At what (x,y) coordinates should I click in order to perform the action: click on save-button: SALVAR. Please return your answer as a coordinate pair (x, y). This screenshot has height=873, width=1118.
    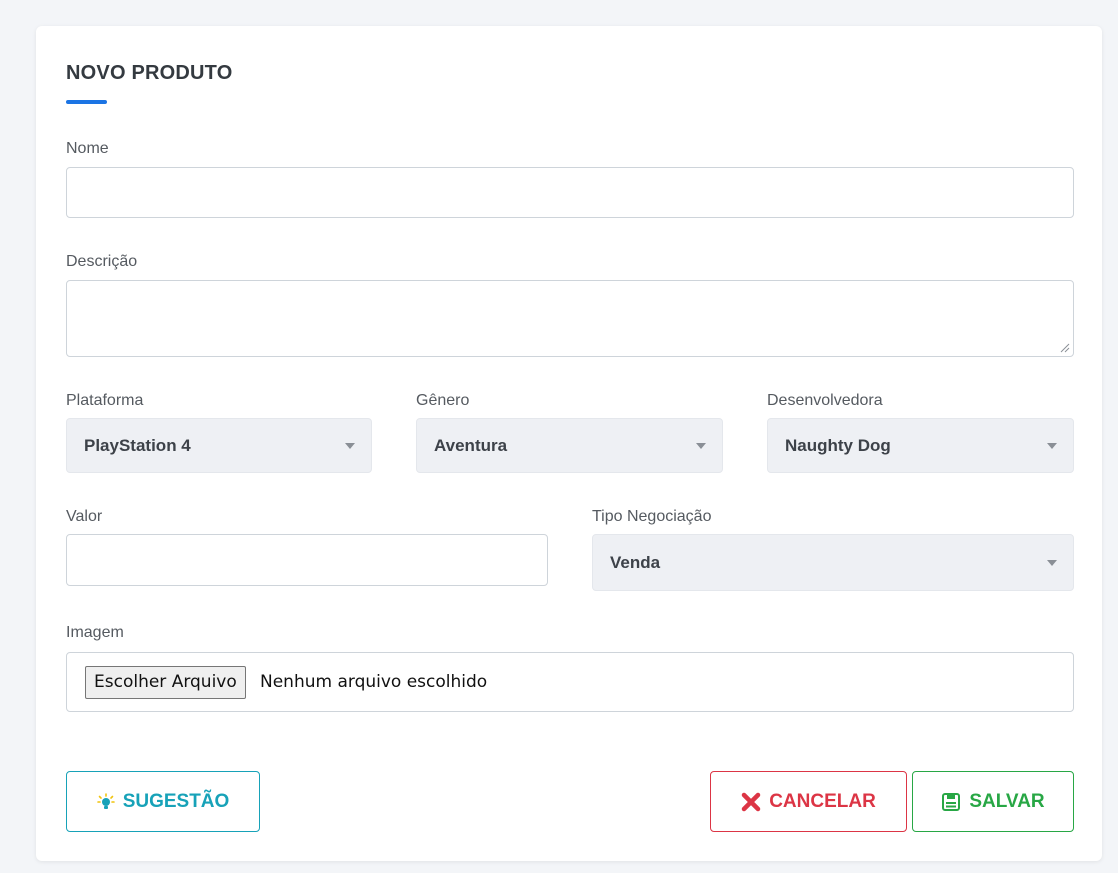
    Looking at the image, I should click on (993, 801).